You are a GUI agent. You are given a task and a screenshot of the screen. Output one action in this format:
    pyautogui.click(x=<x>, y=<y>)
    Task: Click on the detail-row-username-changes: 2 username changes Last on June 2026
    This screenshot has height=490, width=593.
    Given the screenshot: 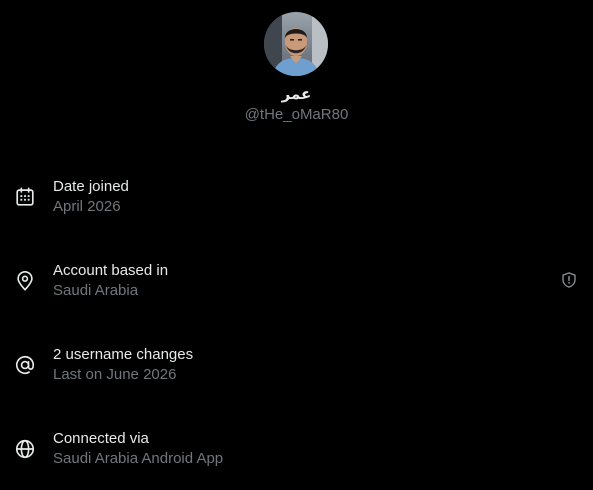 What is the action you would take?
    pyautogui.click(x=296, y=376)
    